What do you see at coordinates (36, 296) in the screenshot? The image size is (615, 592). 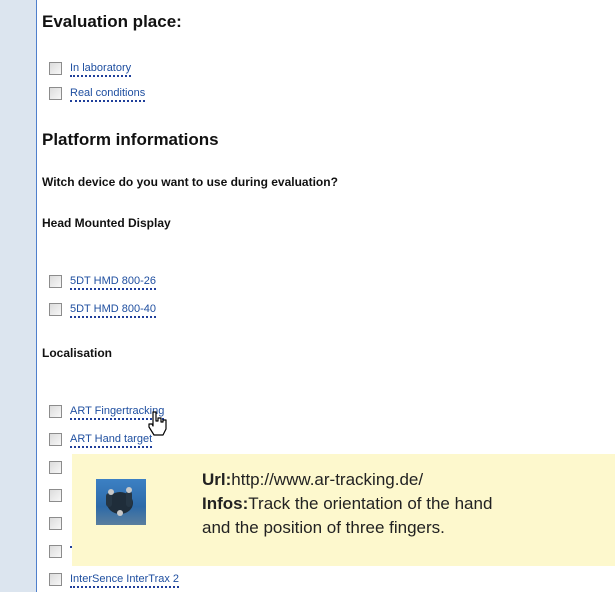 I see `sidebar-divider` at bounding box center [36, 296].